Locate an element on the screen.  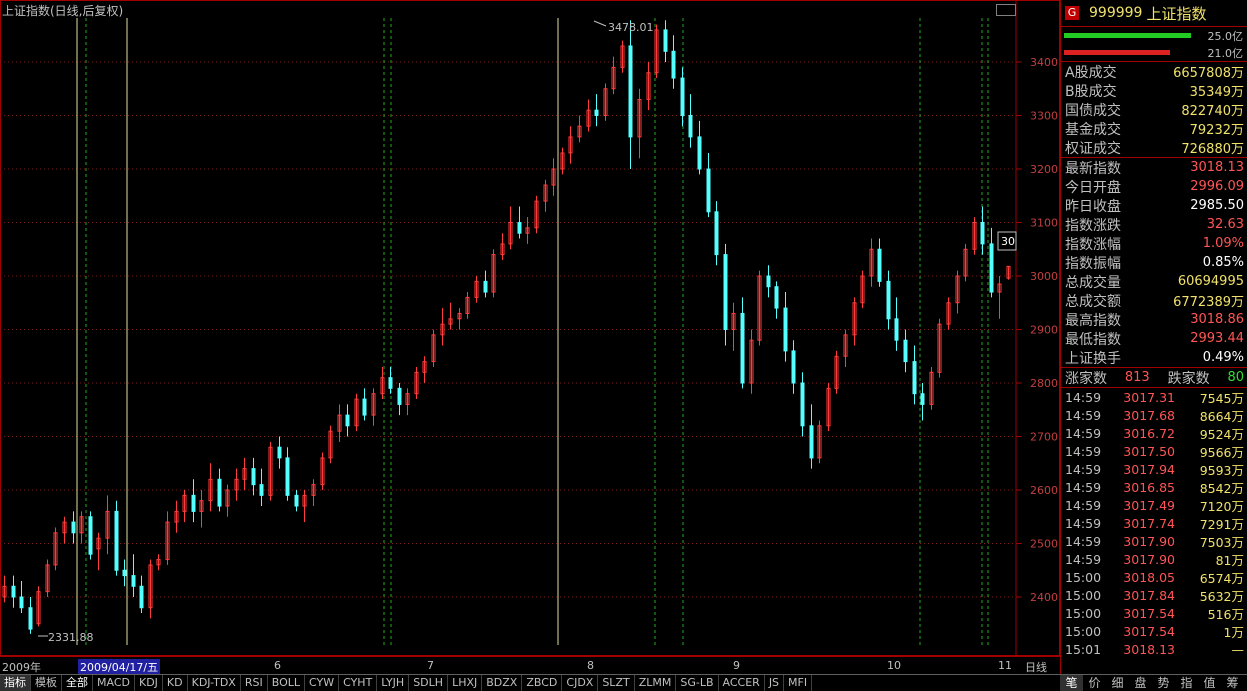
tick-row: 15:00 3017.54 516万 is located at coordinates (1154, 613).